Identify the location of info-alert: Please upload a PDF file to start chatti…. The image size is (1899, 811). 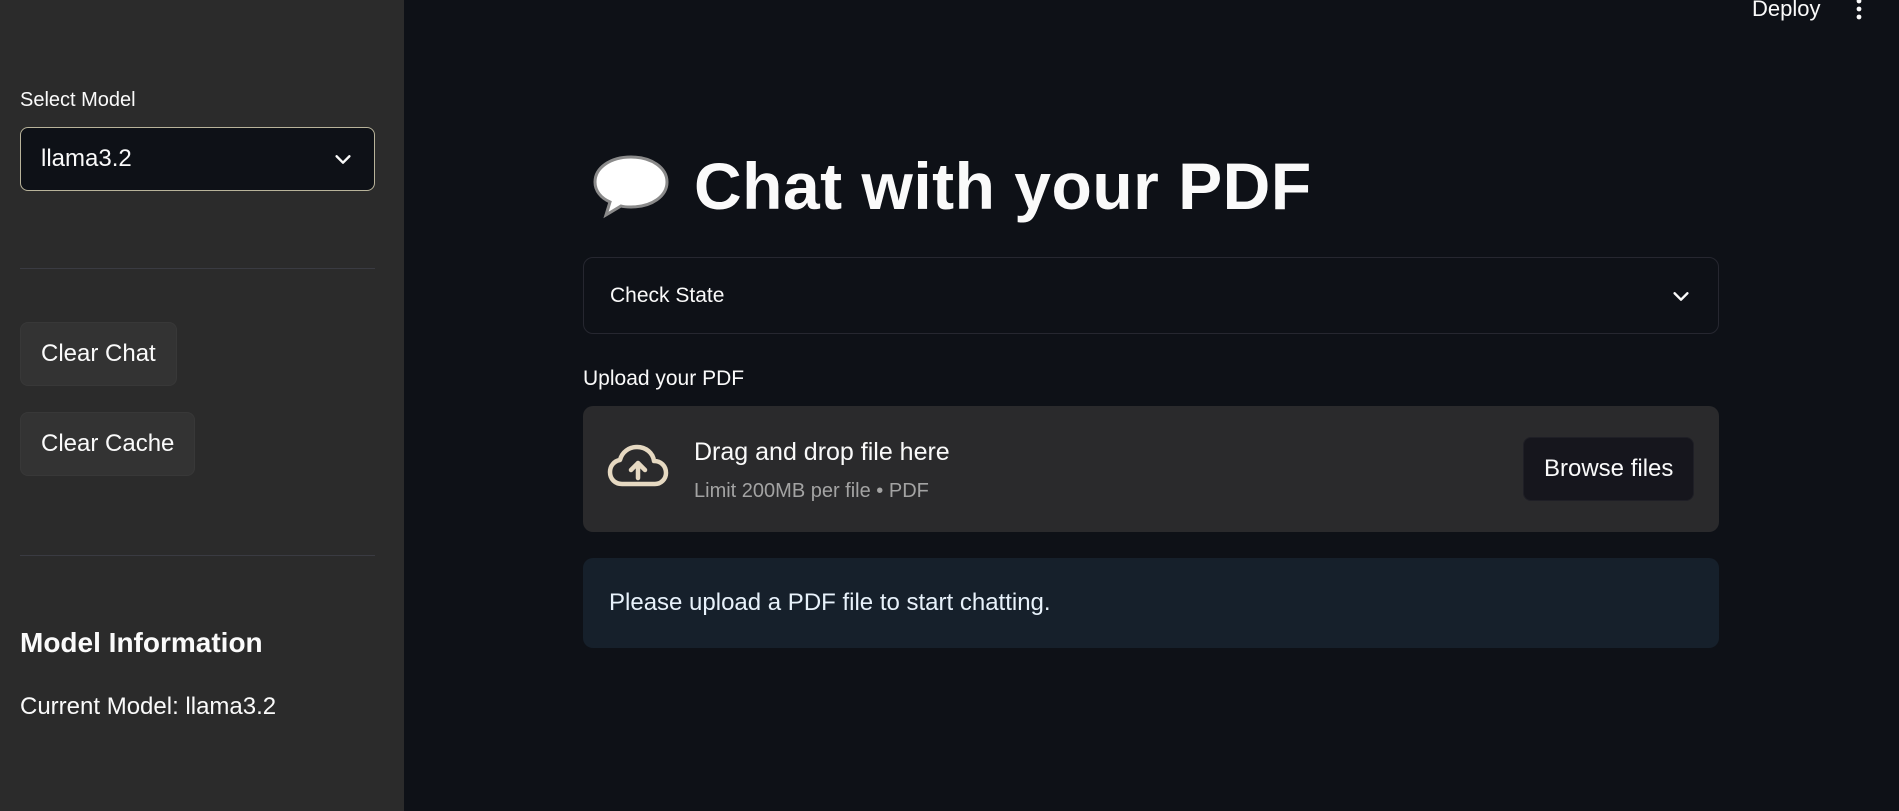
(1151, 603).